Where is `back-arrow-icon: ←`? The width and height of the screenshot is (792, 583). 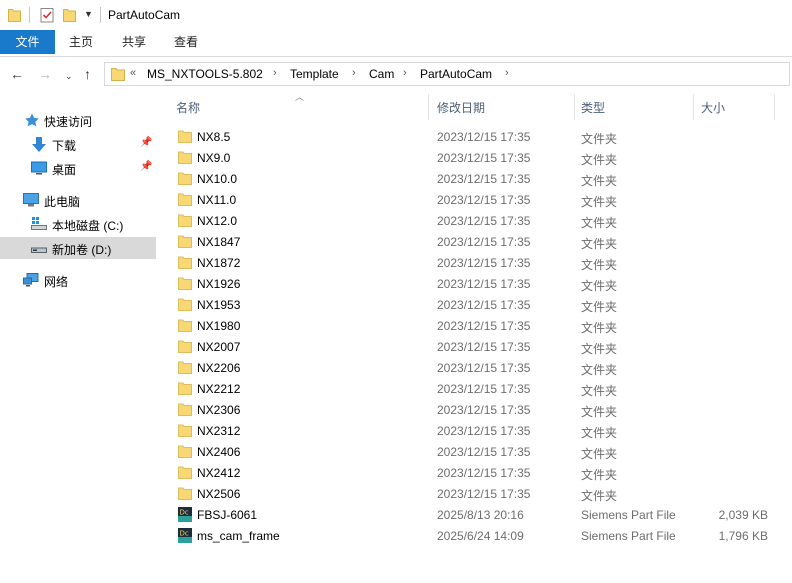
back-arrow-icon: ← is located at coordinates (17, 74).